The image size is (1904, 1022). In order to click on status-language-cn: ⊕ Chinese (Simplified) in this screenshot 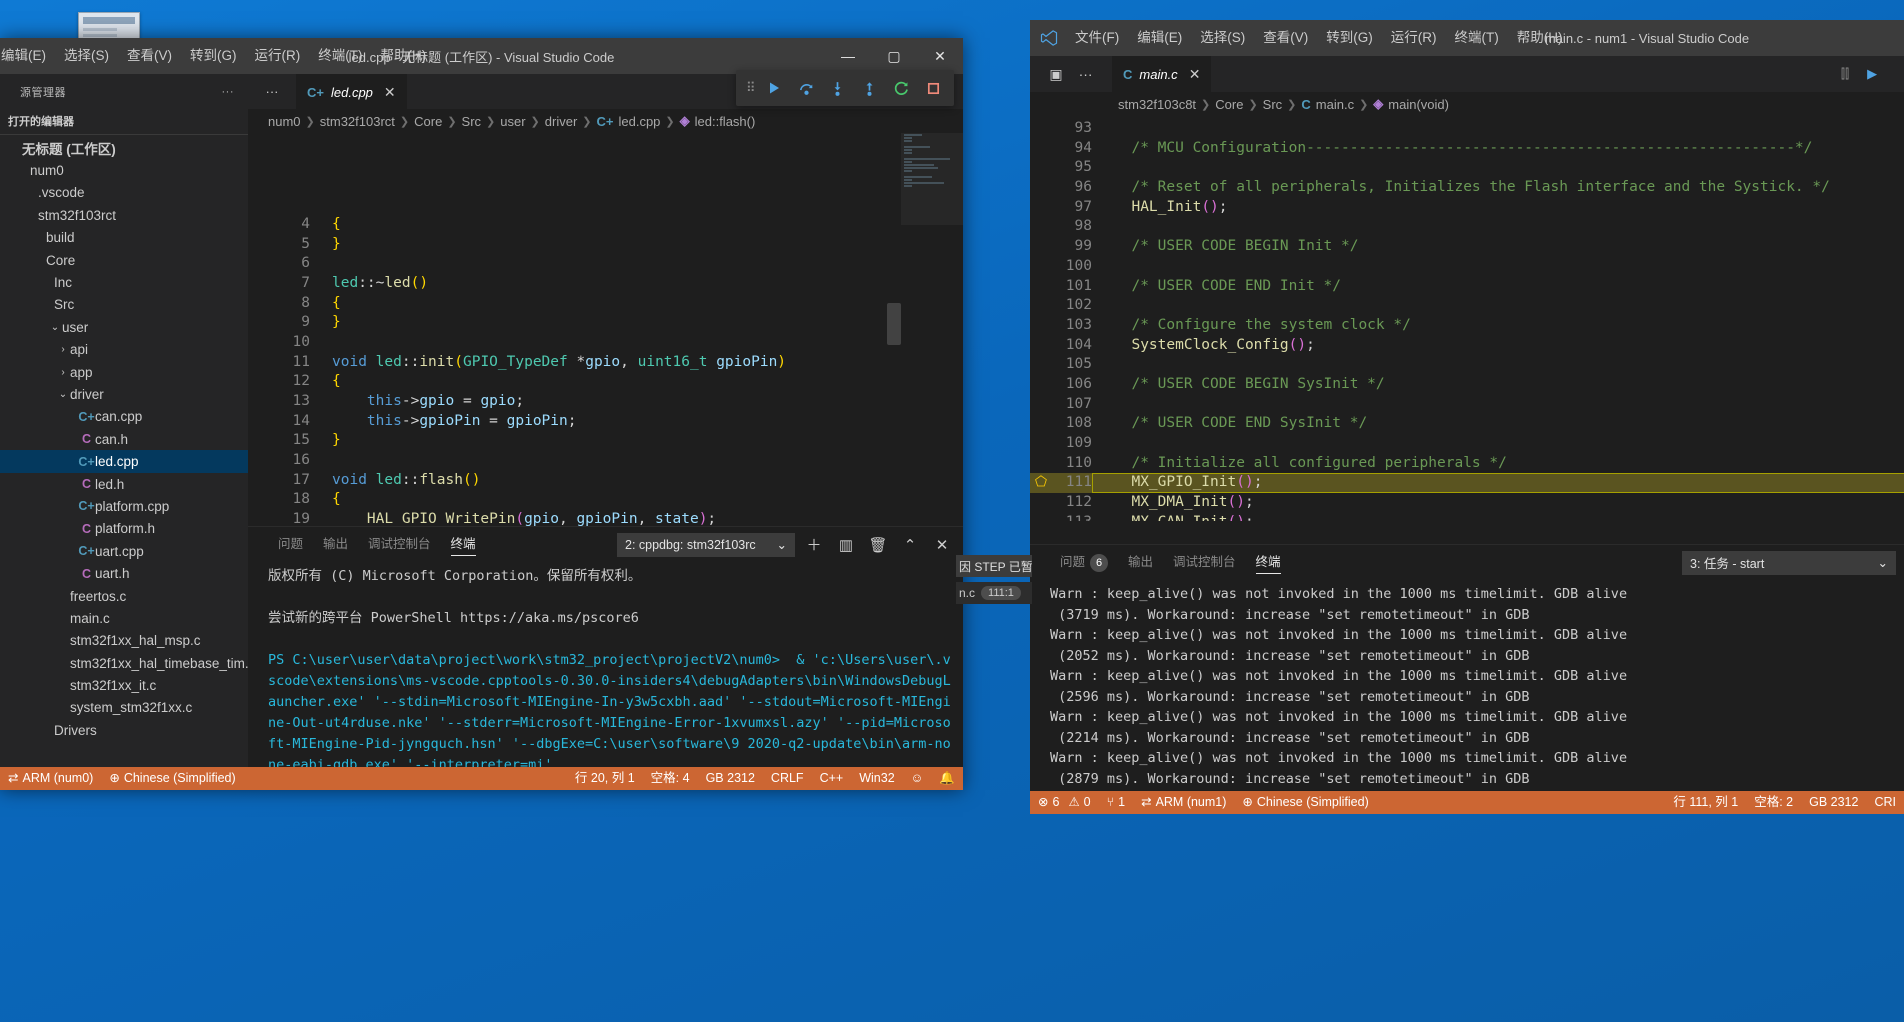, I will do `click(172, 778)`.